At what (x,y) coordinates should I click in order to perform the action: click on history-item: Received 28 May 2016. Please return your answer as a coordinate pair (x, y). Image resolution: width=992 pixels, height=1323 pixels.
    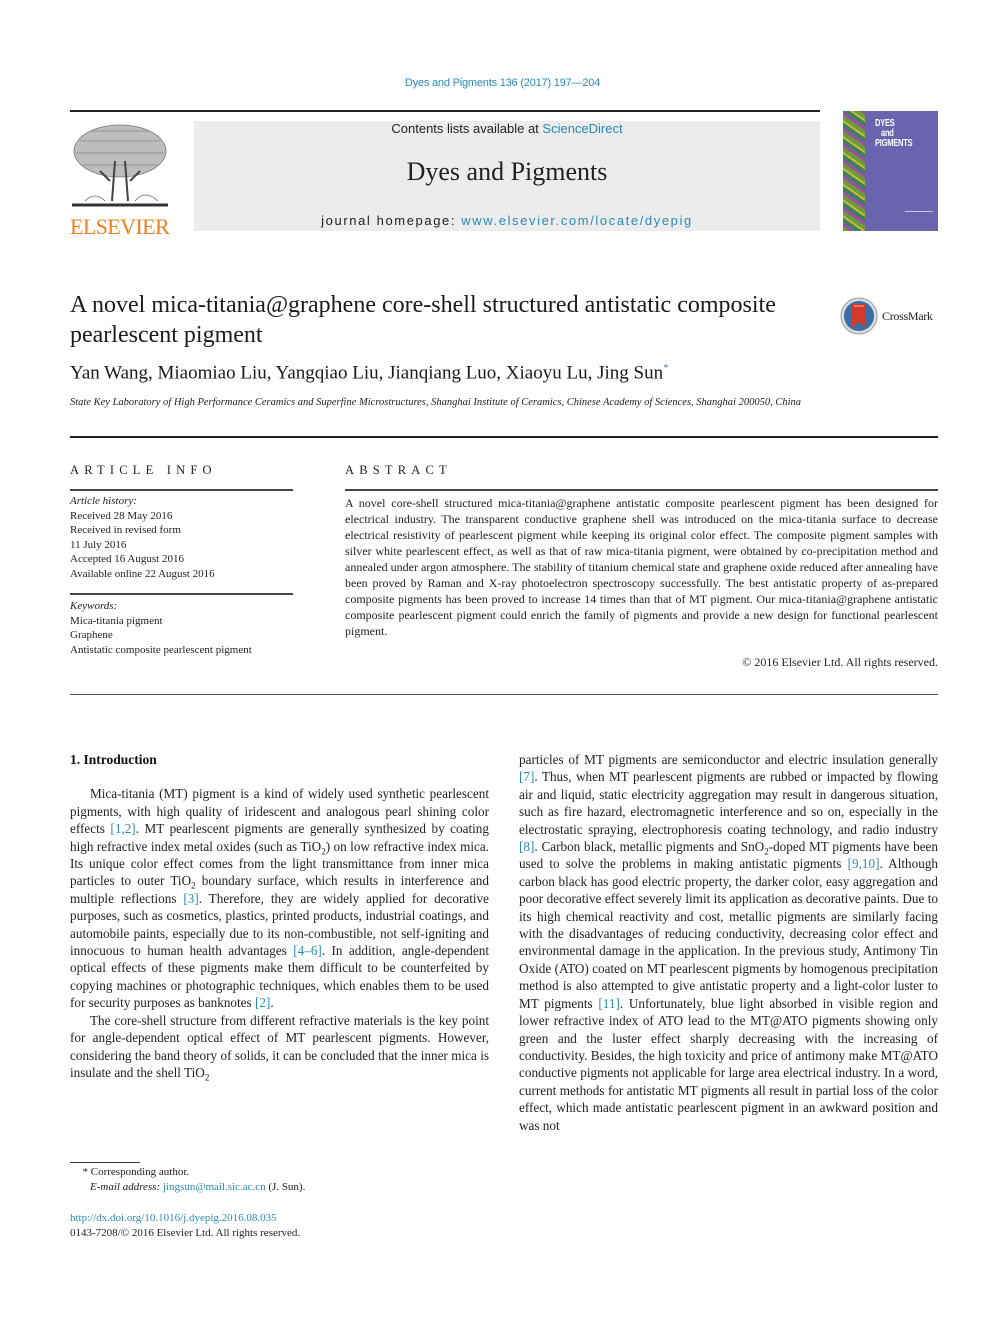
    Looking at the image, I should click on (121, 515).